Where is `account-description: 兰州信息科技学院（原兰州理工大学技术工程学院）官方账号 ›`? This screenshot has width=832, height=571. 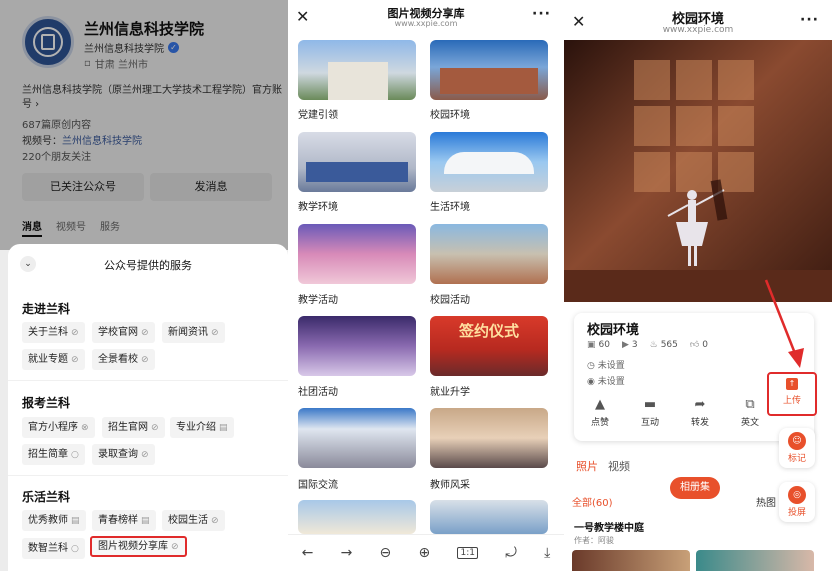
account-description: 兰州信息科技学院（原兰州理工大学技术工程学院）官方账号 › is located at coordinates (153, 98).